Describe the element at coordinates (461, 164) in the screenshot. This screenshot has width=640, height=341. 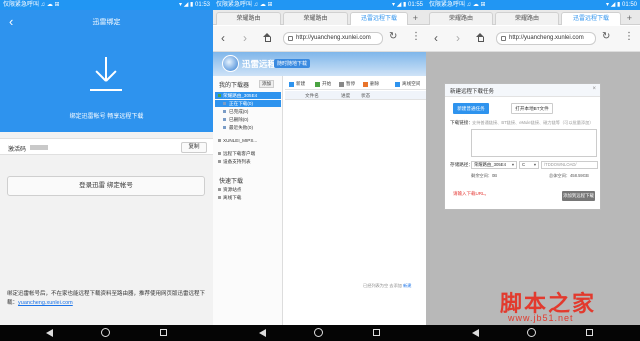
I see `save-path-label: 存储路径：` at that location.